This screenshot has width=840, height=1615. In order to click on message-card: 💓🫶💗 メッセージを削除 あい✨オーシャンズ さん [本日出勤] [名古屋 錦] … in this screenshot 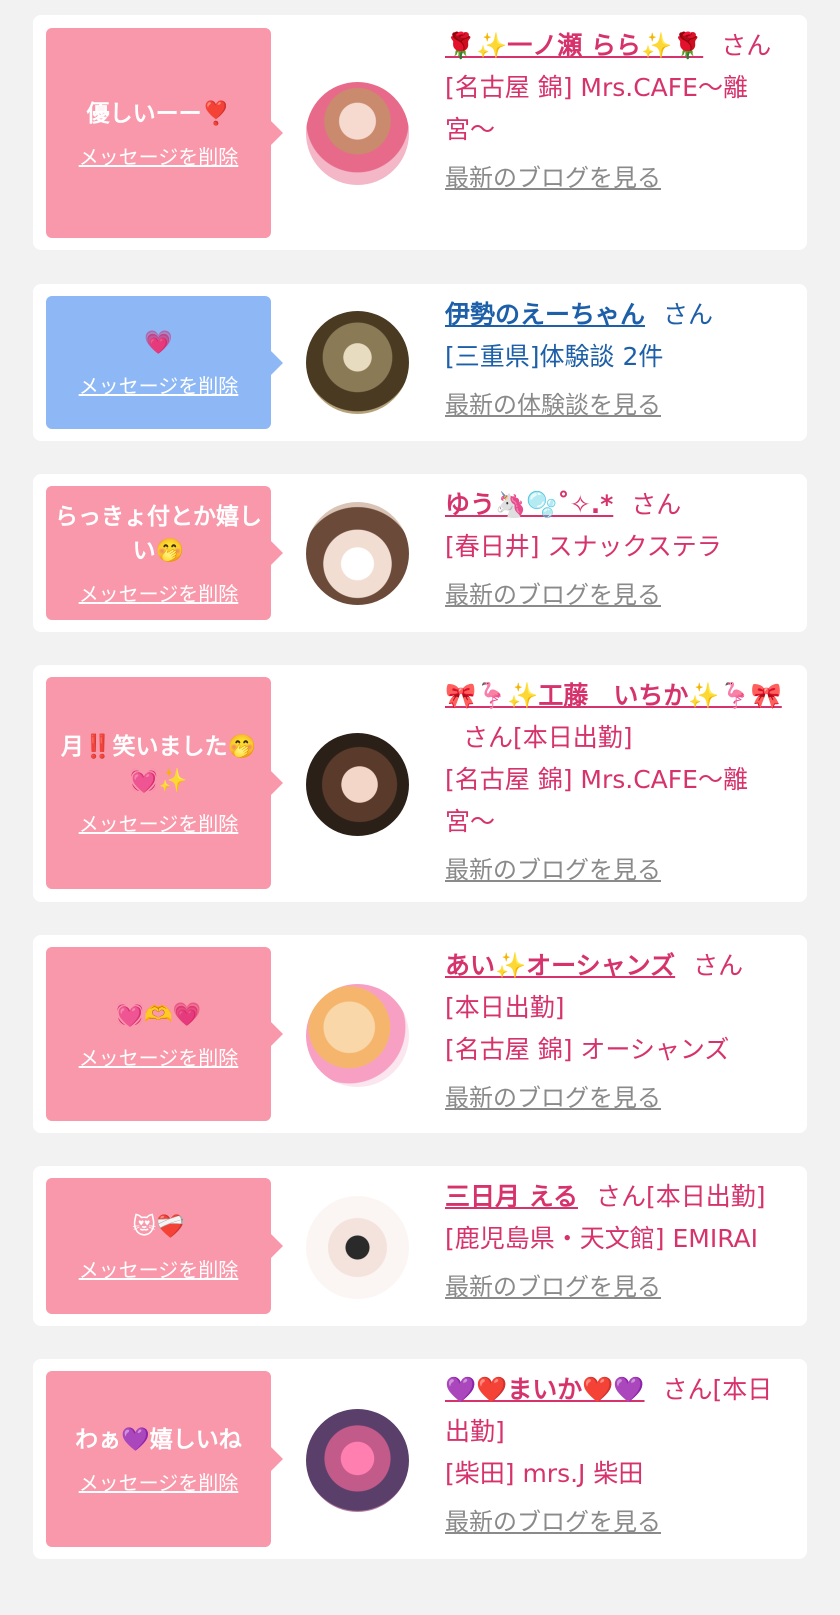, I will do `click(420, 1034)`.